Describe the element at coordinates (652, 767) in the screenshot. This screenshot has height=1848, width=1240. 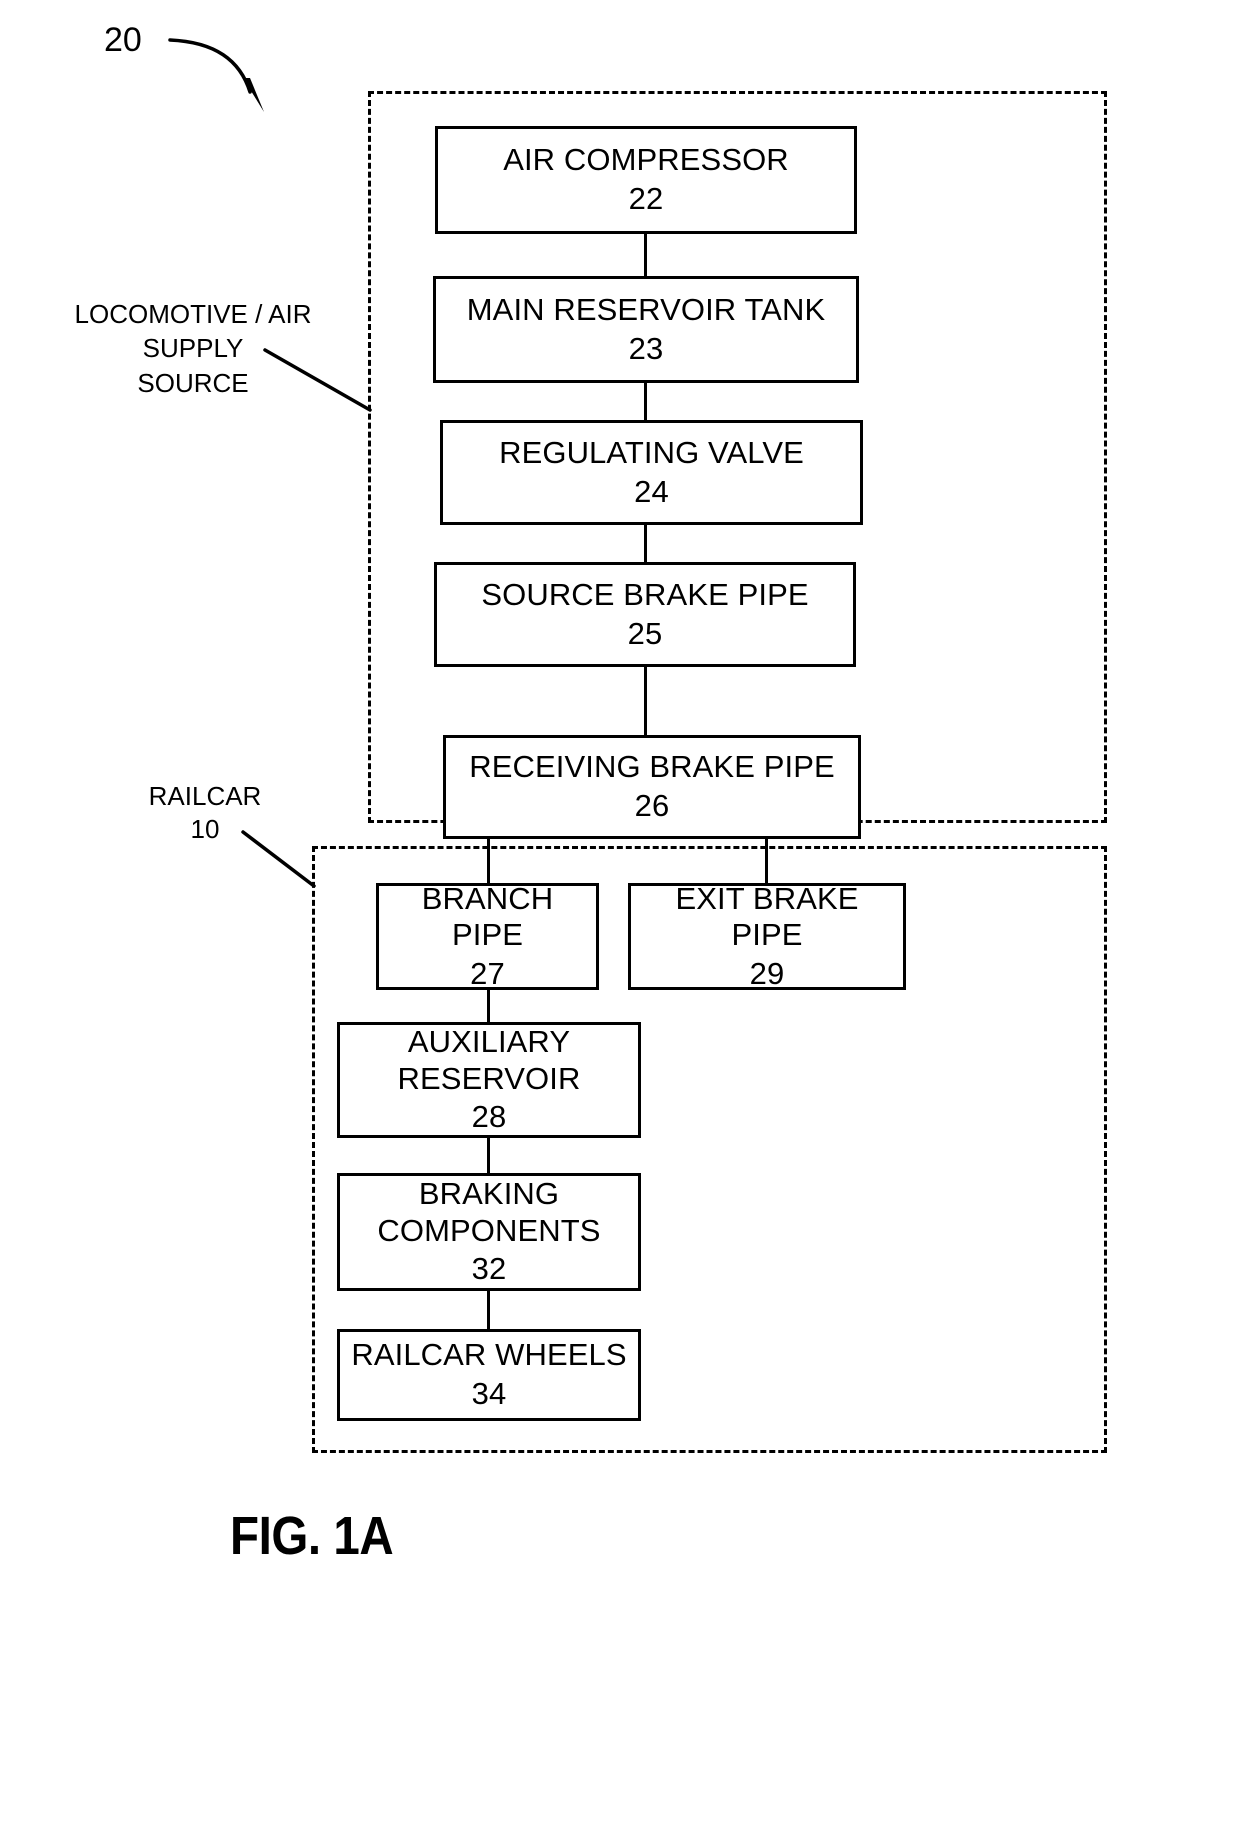
I see `node-receiving-brake-pipe-label: RECEIVING BRAKE PIPE` at that location.